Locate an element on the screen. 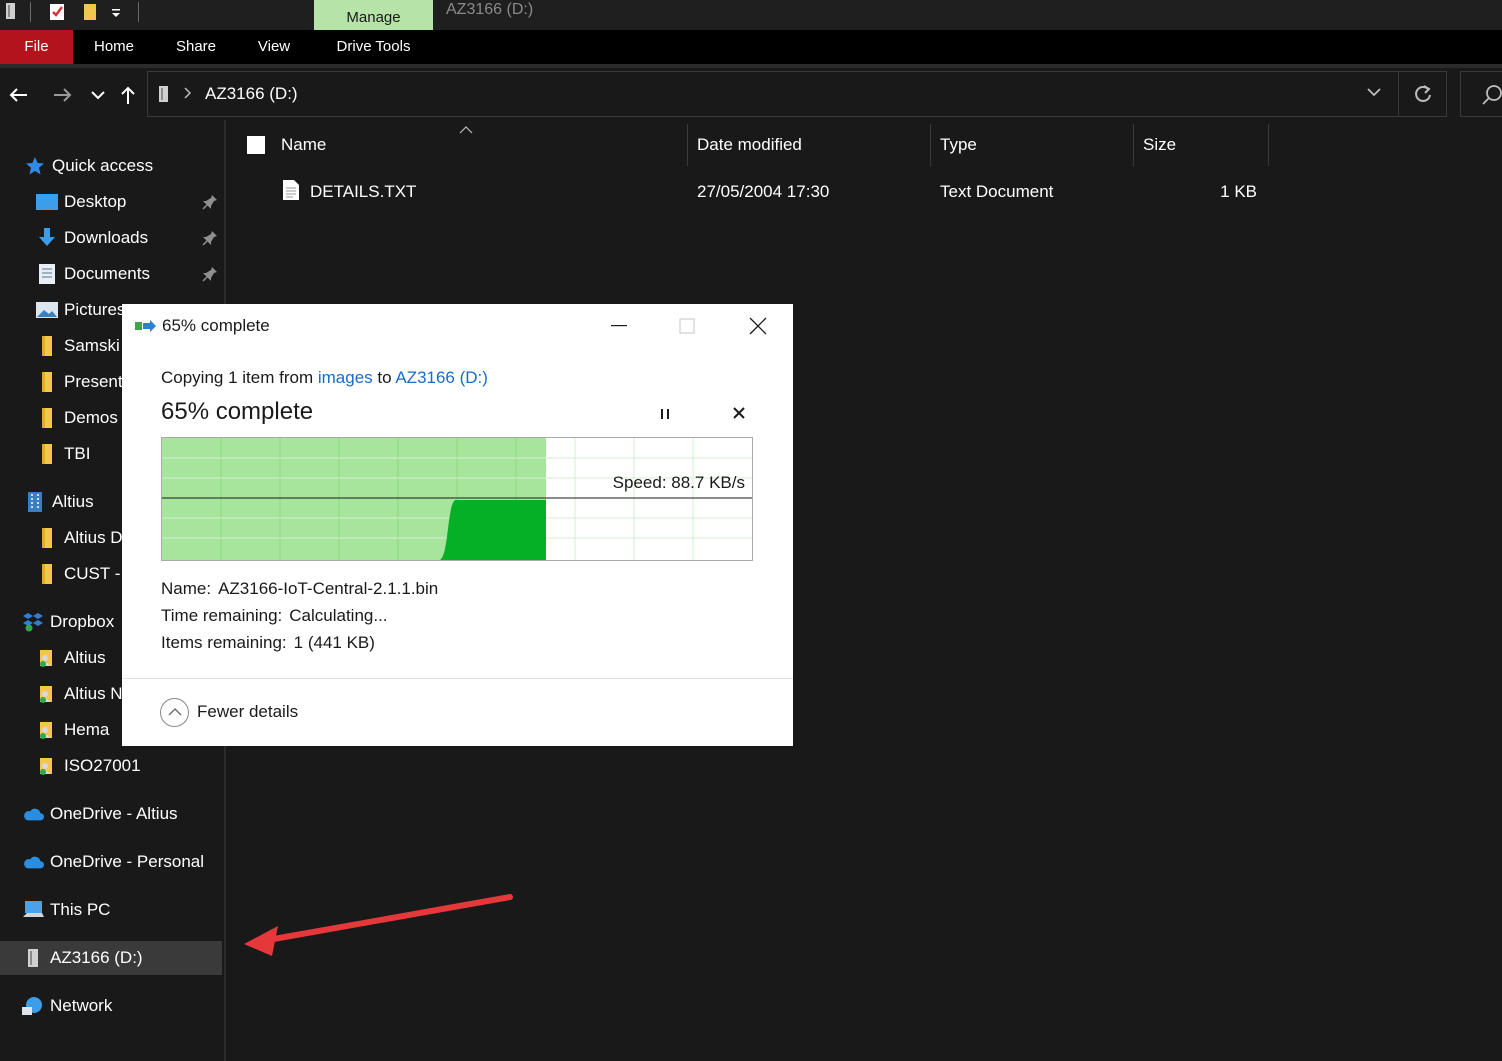 This screenshot has height=1061, width=1502. sidebar-item-label: Dropbox is located at coordinates (82, 621).